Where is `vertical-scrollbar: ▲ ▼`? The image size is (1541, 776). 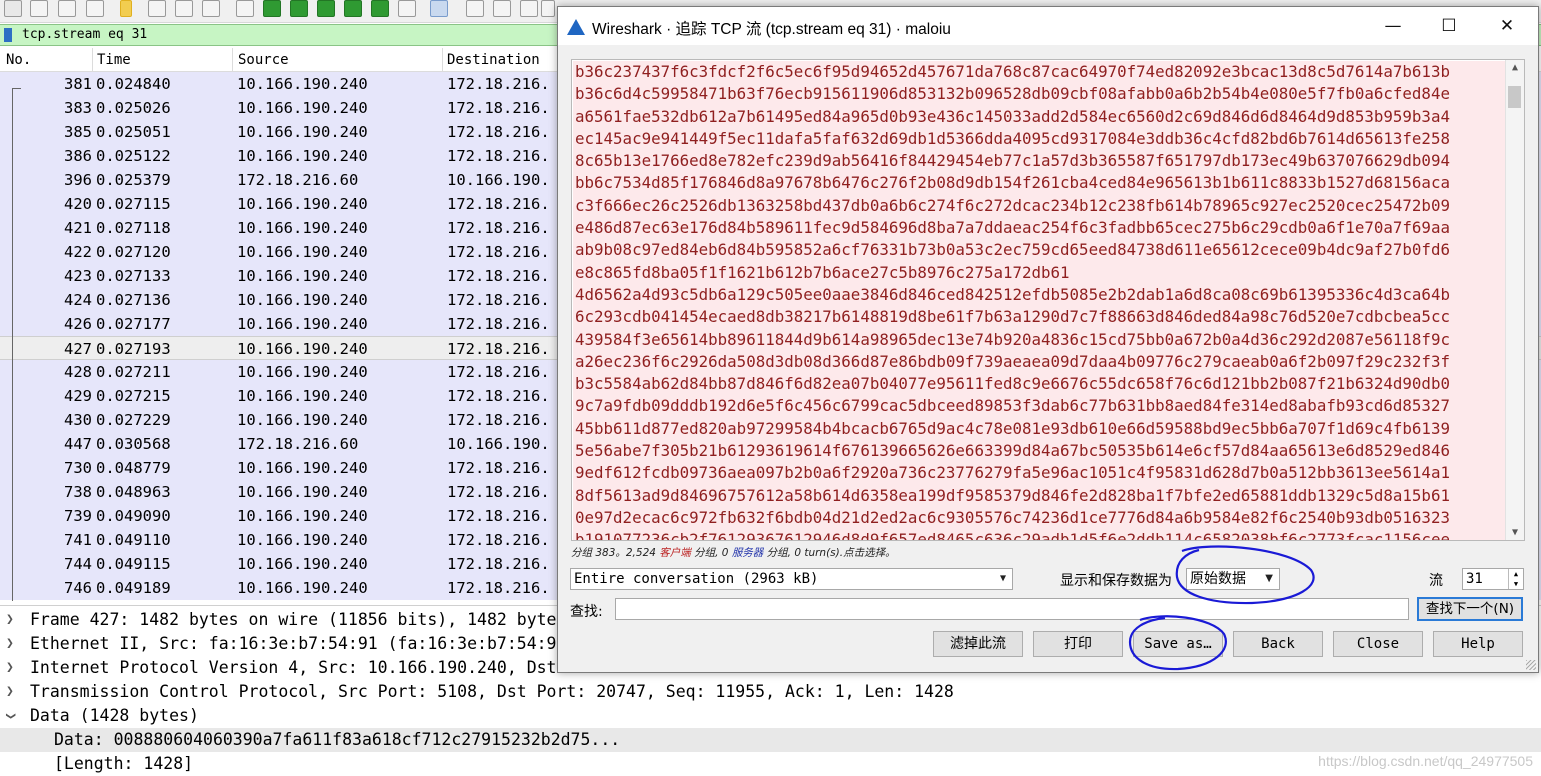
vertical-scrollbar: ▲ ▼ is located at coordinates (1514, 300).